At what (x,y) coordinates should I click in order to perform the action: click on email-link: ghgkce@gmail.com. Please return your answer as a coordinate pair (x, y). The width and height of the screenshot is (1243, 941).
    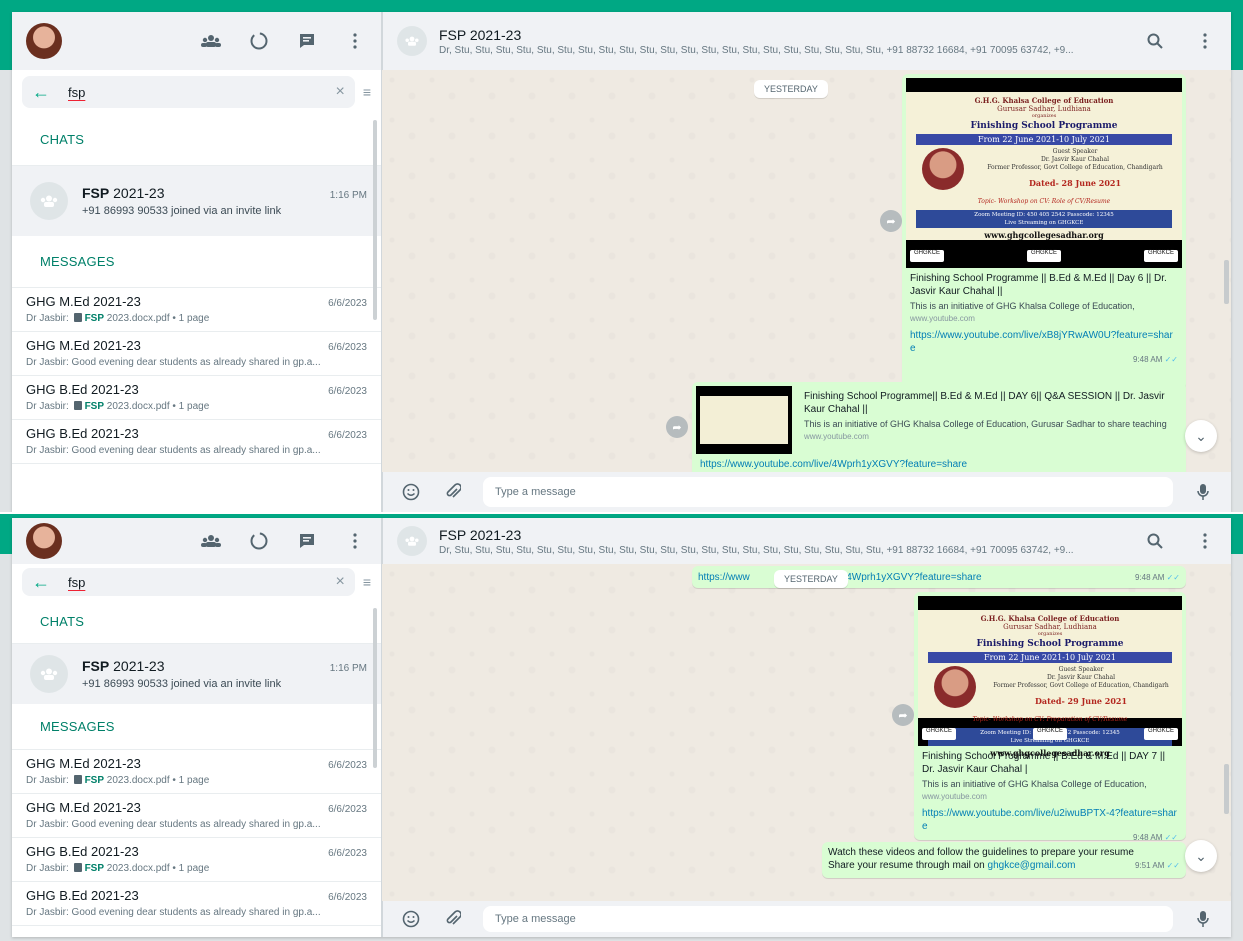
    Looking at the image, I should click on (1032, 865).